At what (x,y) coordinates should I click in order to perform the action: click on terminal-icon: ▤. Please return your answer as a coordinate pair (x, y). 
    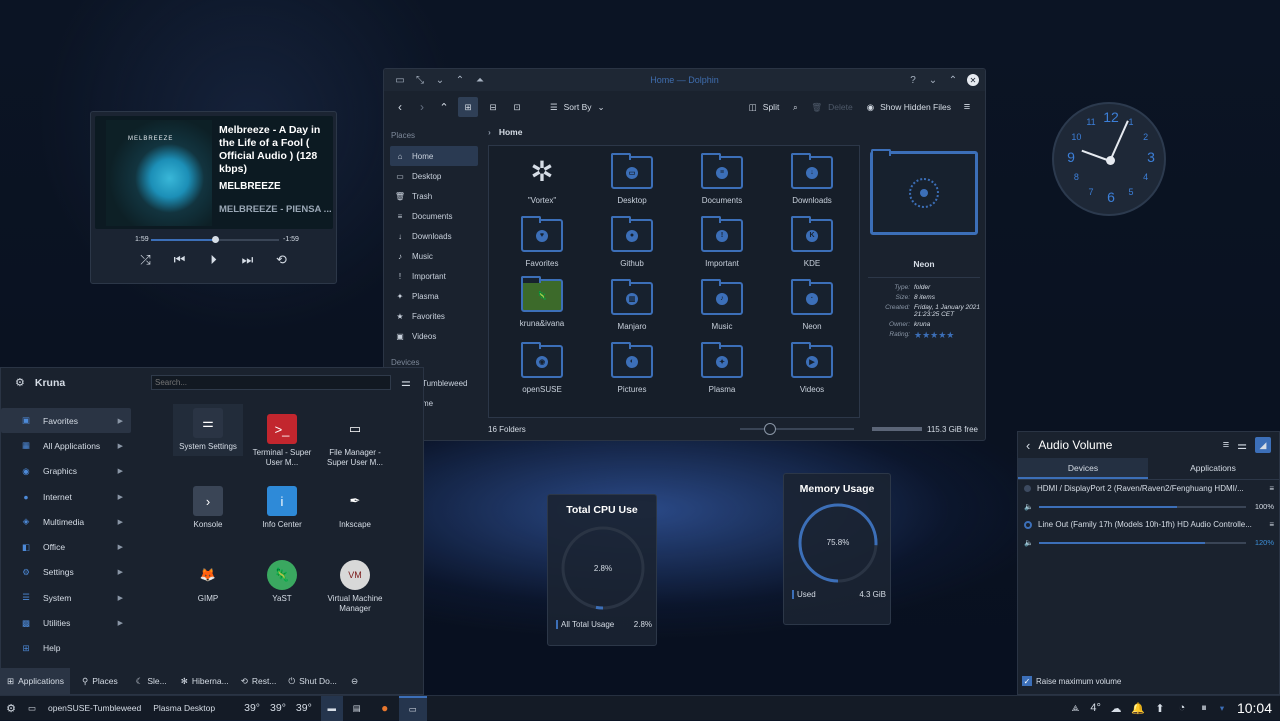
    Looking at the image, I should click on (357, 708).